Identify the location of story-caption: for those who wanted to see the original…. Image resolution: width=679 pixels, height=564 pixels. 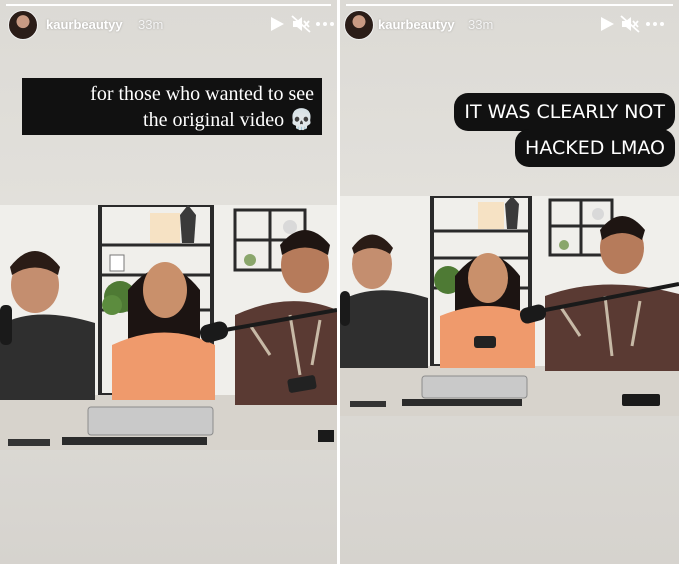
(172, 106).